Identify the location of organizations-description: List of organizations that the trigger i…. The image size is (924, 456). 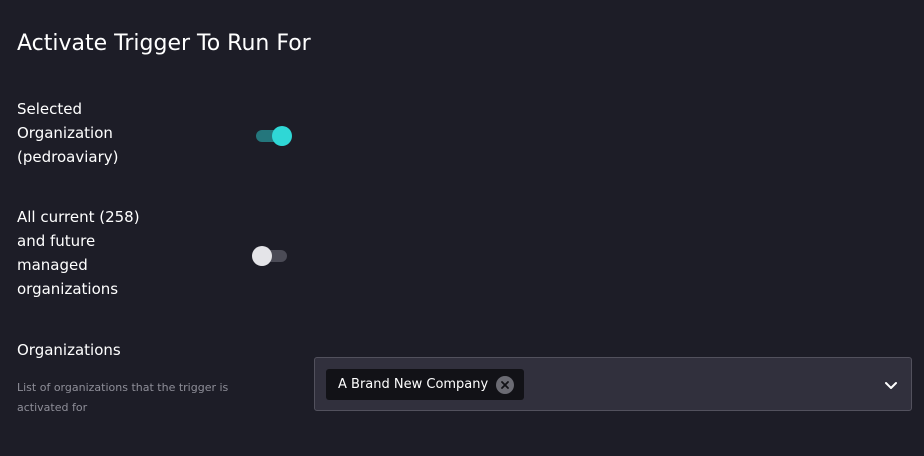
(123, 397).